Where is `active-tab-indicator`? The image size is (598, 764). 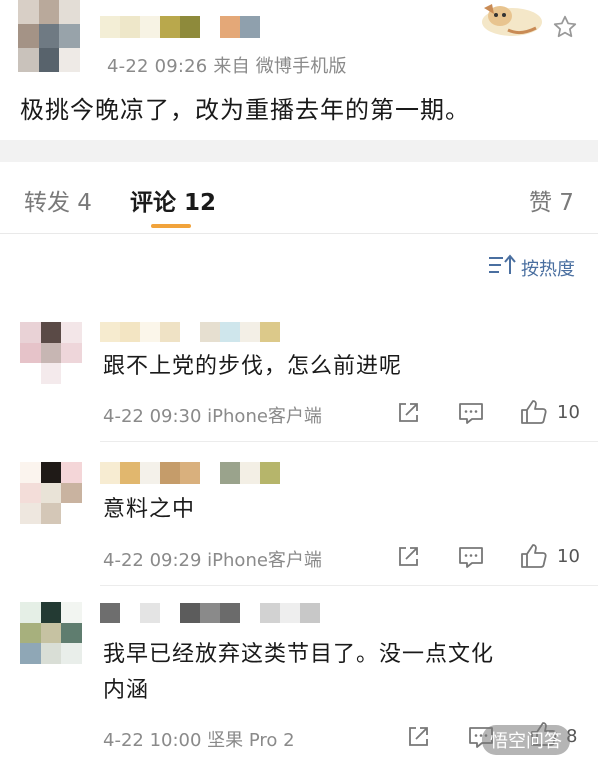 active-tab-indicator is located at coordinates (171, 226).